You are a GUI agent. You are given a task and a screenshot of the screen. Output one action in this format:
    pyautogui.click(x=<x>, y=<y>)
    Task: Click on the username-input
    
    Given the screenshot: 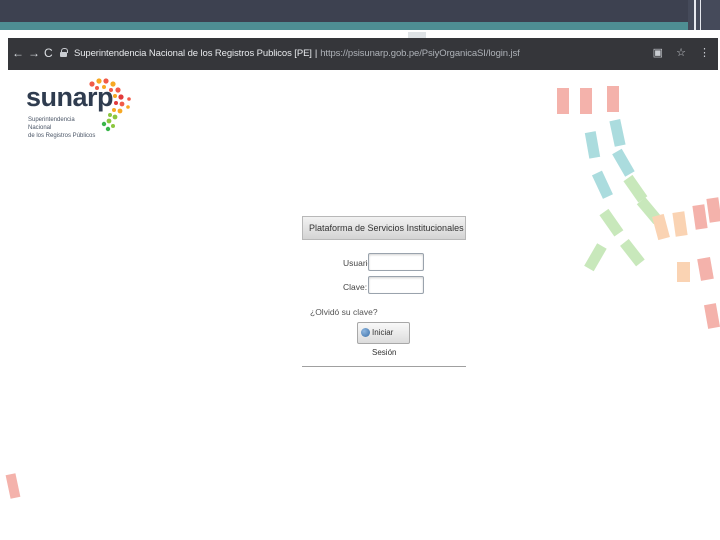 What is the action you would take?
    pyautogui.click(x=396, y=262)
    